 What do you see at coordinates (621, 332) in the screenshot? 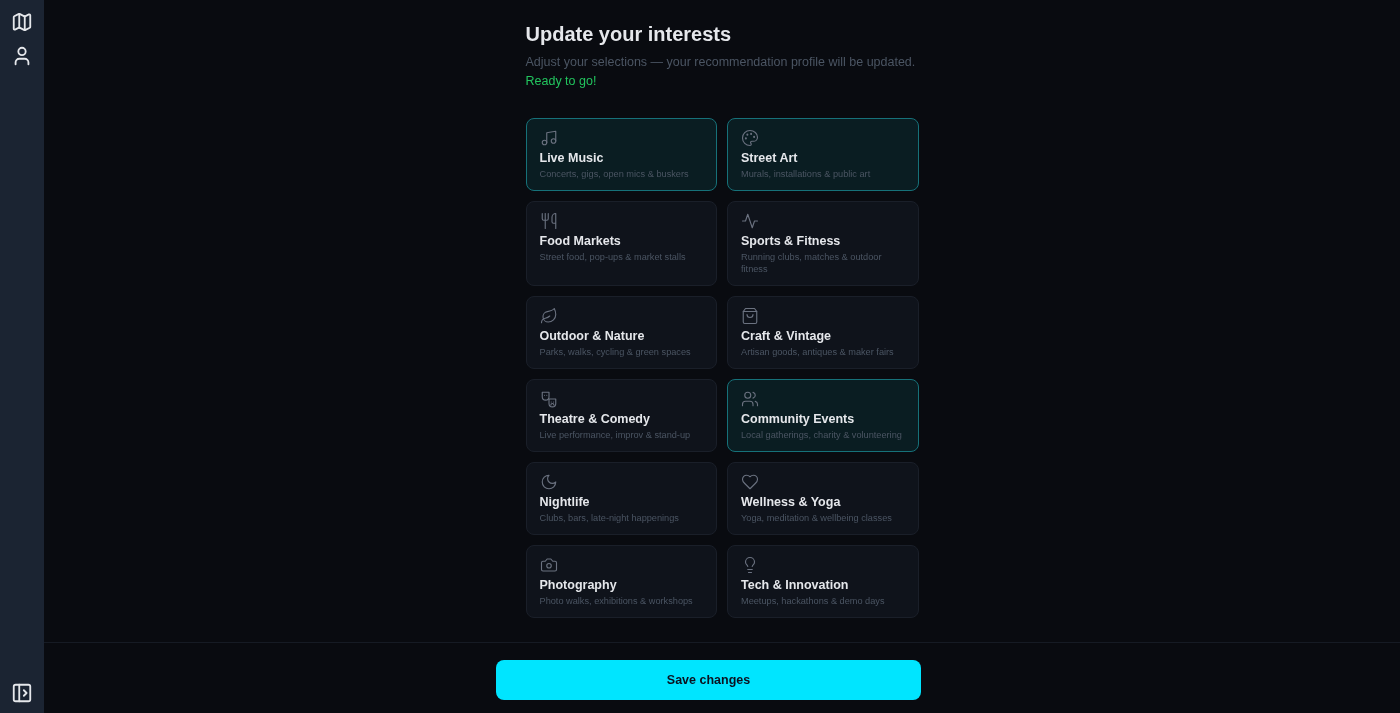
I see `interest-card: Outdoor & Nature Parks, walks, cycling & green spaces` at bounding box center [621, 332].